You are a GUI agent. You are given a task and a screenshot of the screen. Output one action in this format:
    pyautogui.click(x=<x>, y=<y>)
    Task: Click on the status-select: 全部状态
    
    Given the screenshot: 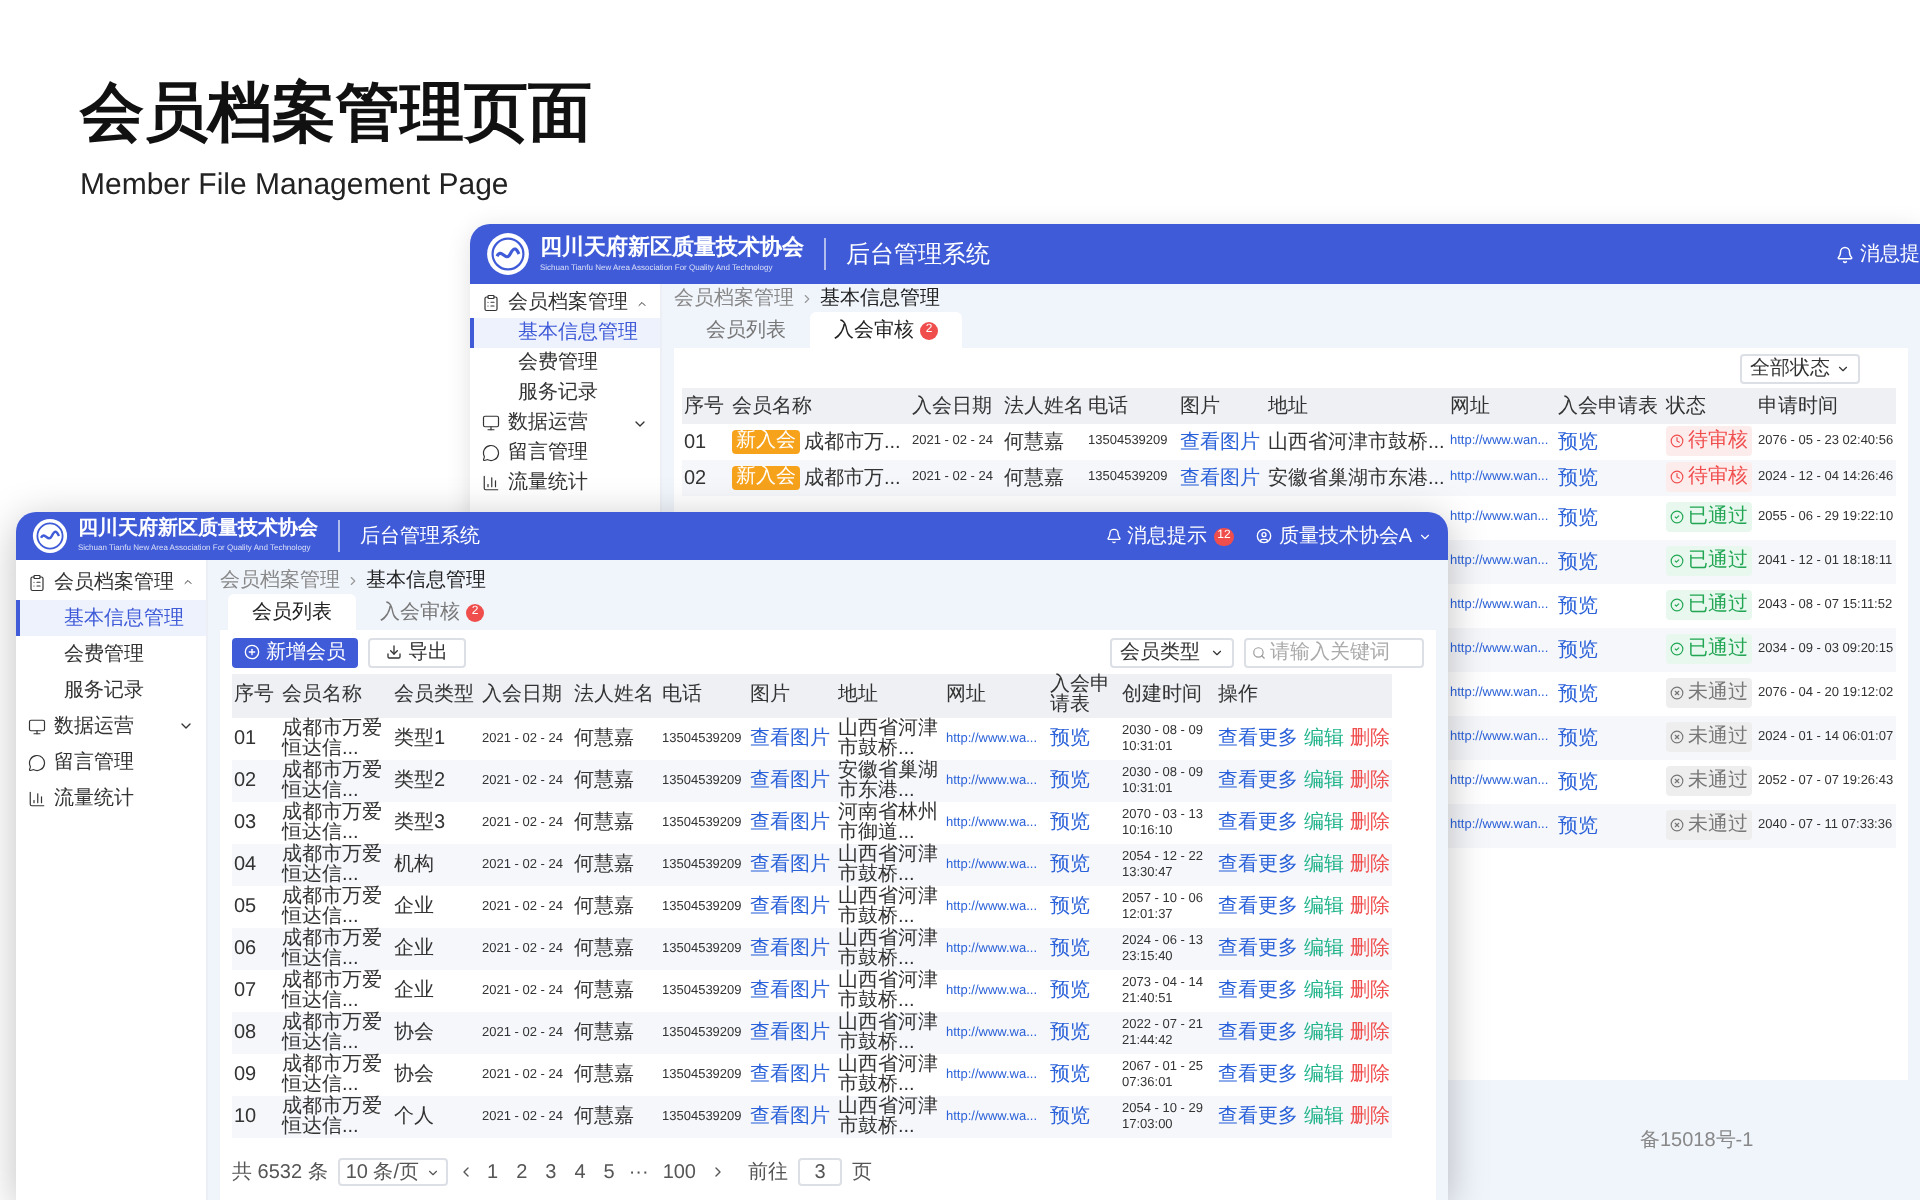 What is the action you would take?
    pyautogui.click(x=1800, y=368)
    